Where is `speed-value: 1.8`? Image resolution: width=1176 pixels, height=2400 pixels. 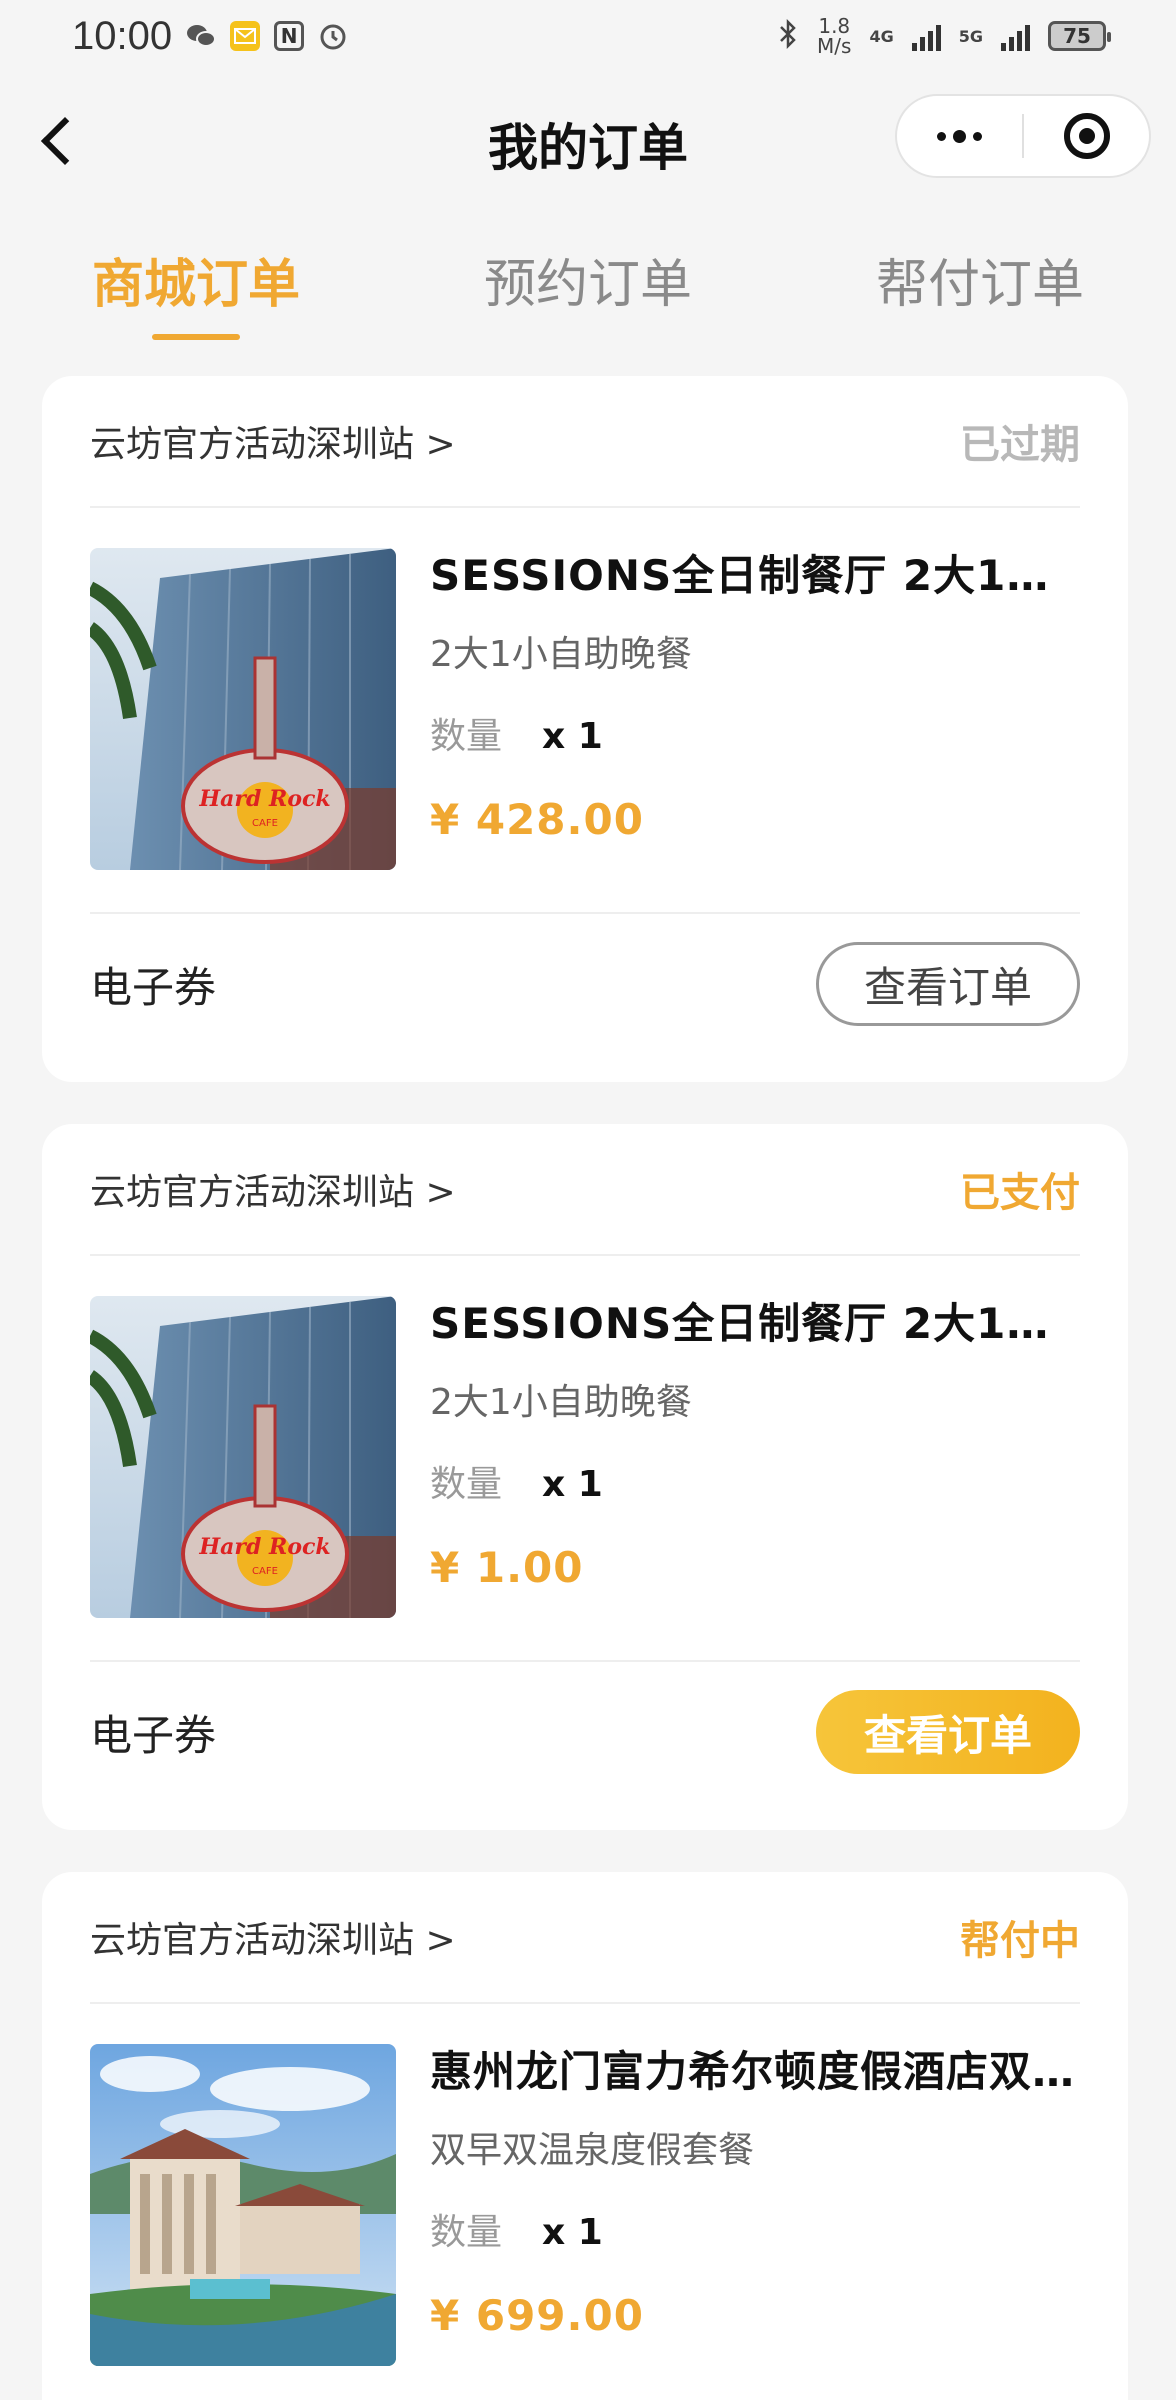
speed-value: 1.8 is located at coordinates (834, 26).